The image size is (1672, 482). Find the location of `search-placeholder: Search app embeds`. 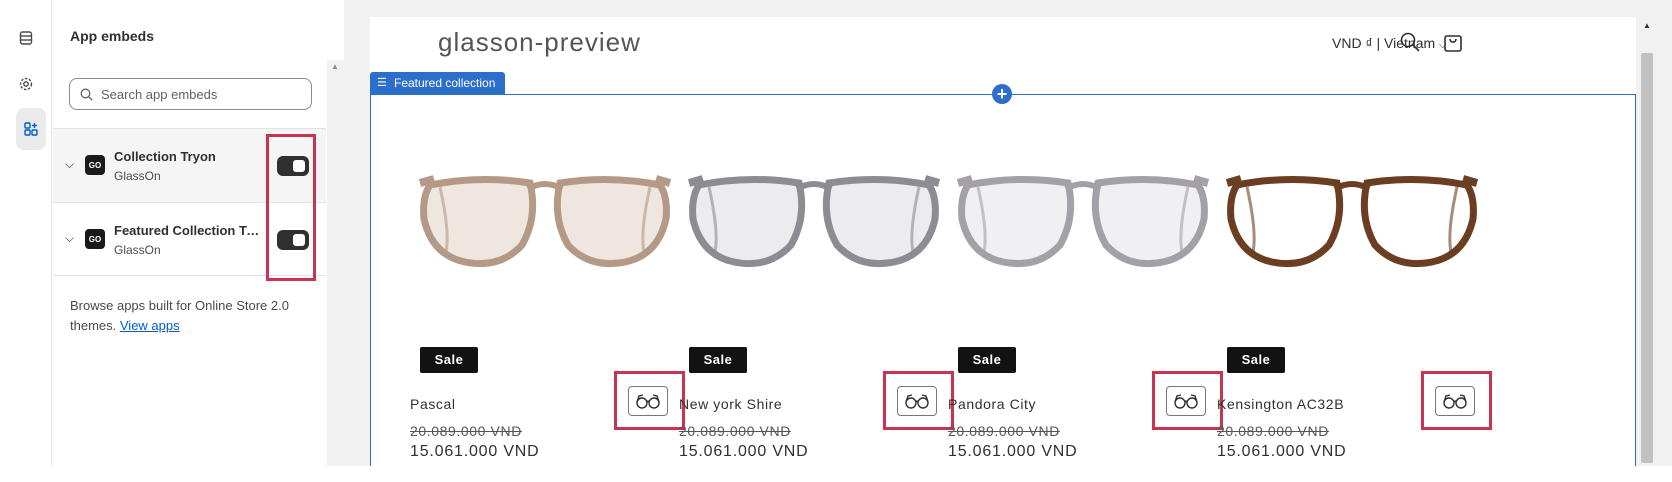

search-placeholder: Search app embeds is located at coordinates (159, 94).